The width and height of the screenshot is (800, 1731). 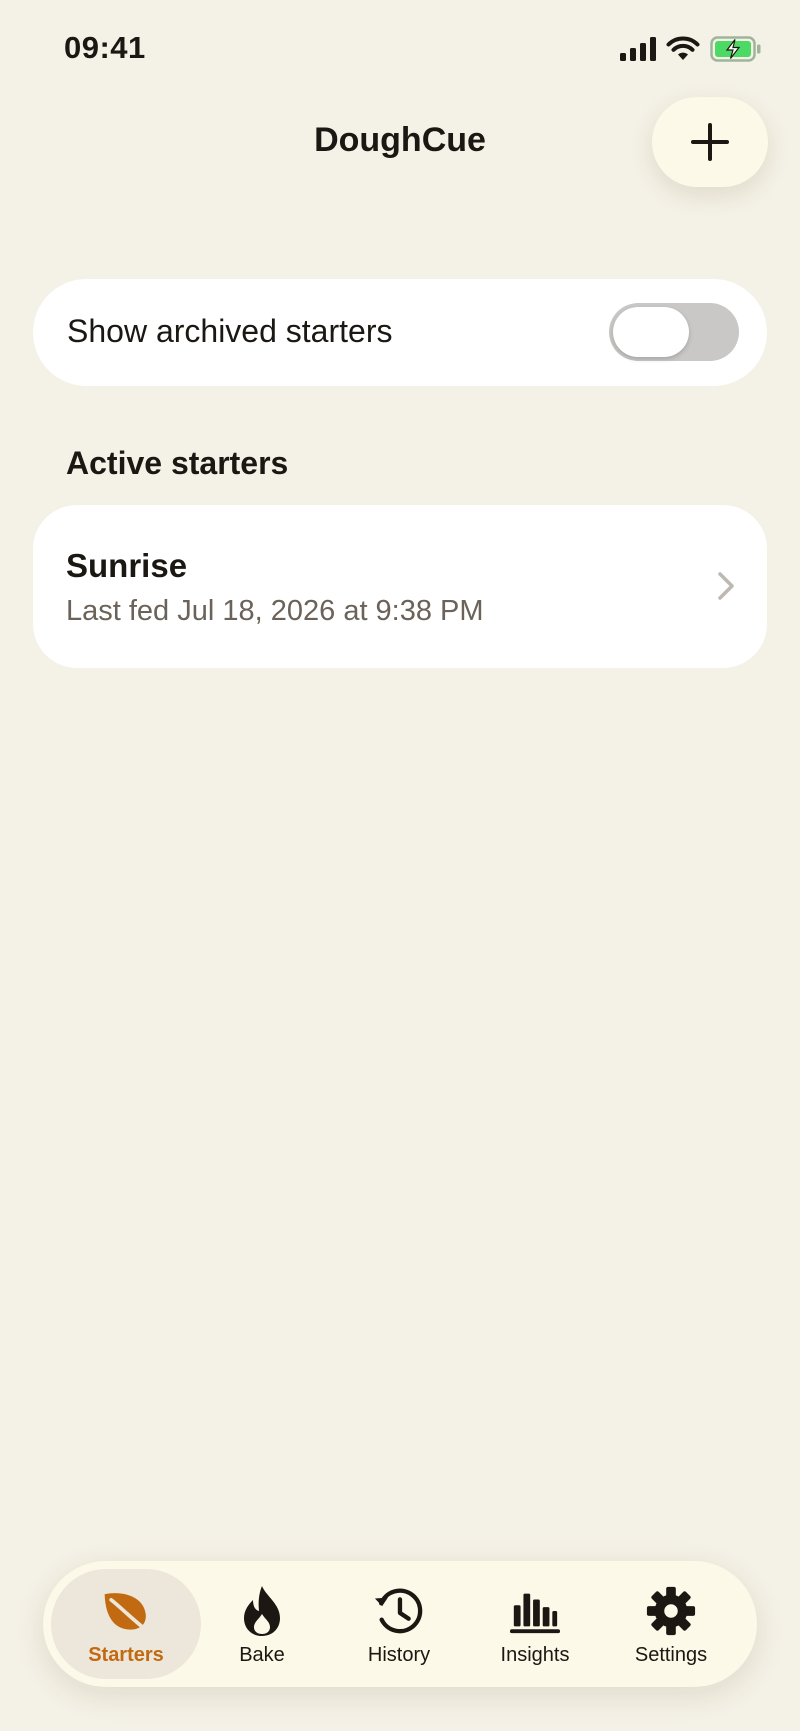 I want to click on tab-settings: Settings, so click(x=671, y=1624).